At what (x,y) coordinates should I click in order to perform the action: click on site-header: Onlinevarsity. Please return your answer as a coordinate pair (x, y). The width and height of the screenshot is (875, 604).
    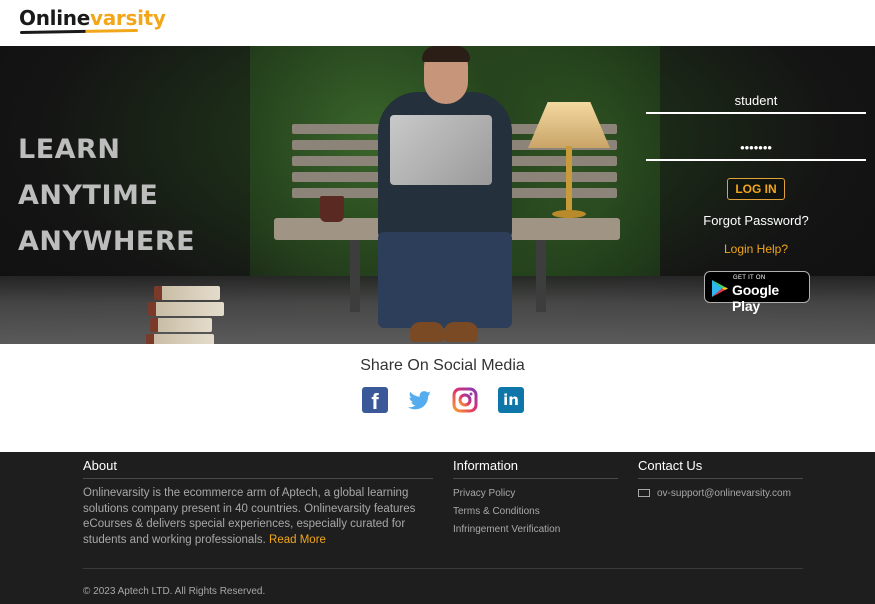
    Looking at the image, I should click on (437, 23).